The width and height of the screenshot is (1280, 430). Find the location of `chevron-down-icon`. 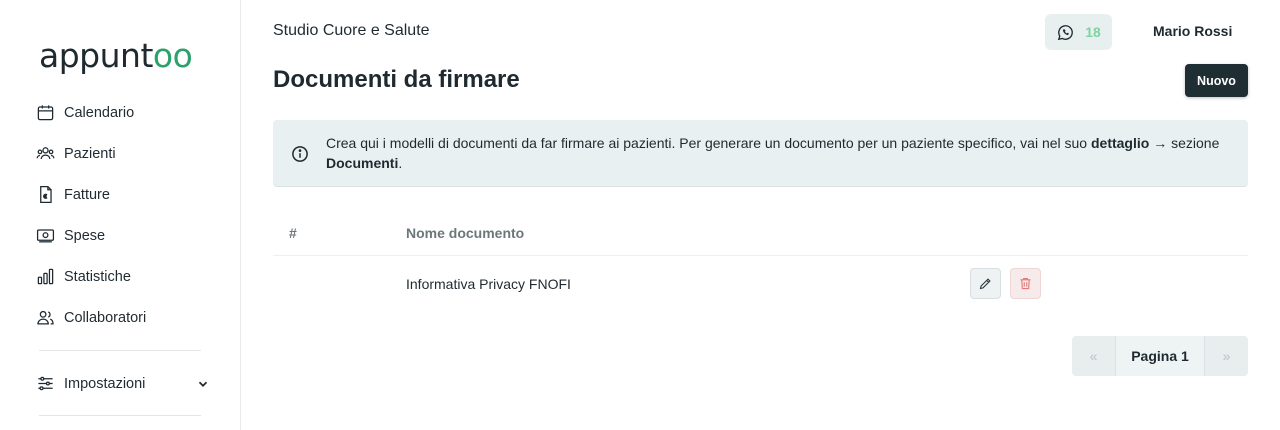

chevron-down-icon is located at coordinates (203, 384).